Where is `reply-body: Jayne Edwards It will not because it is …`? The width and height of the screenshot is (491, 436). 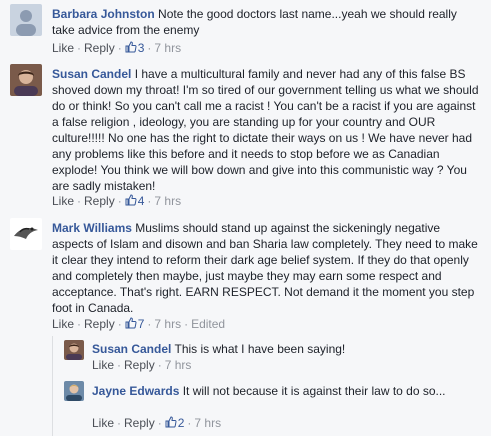
reply-body: Jayne Edwards It will not because it is … is located at coordinates (283, 391).